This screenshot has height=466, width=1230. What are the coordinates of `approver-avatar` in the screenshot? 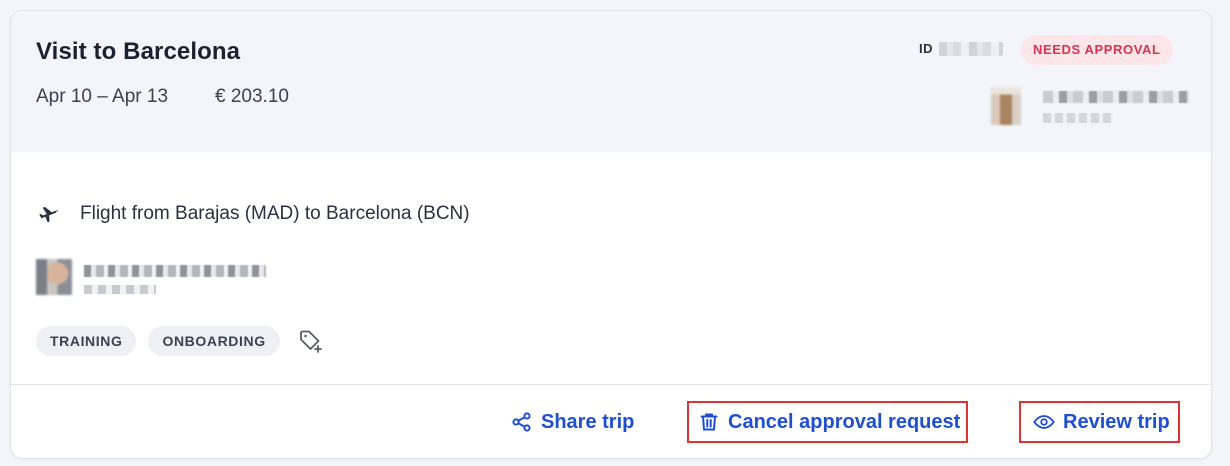 It's located at (1006, 106).